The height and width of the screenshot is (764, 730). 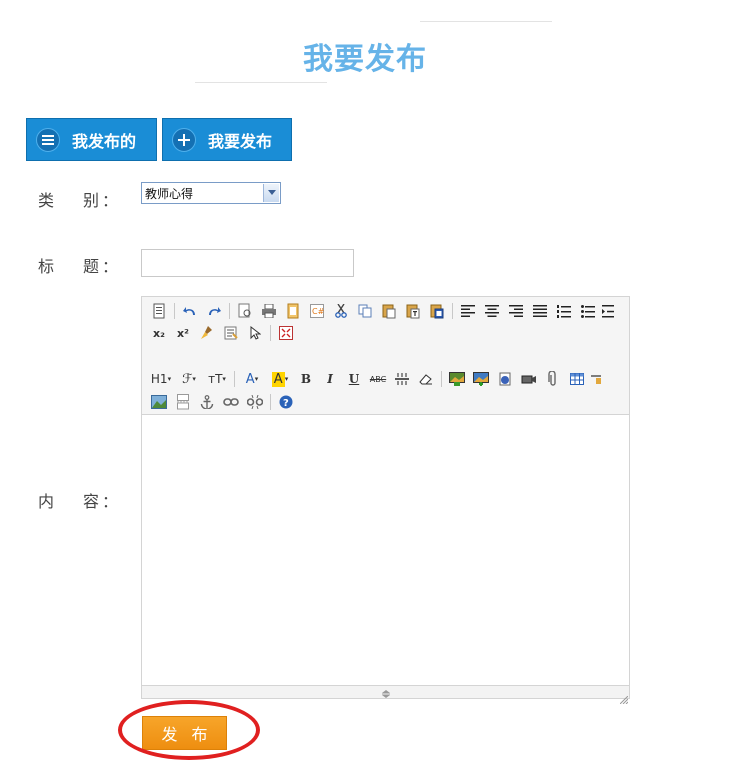 I want to click on horizontal-rule-icon, so click(x=402, y=379).